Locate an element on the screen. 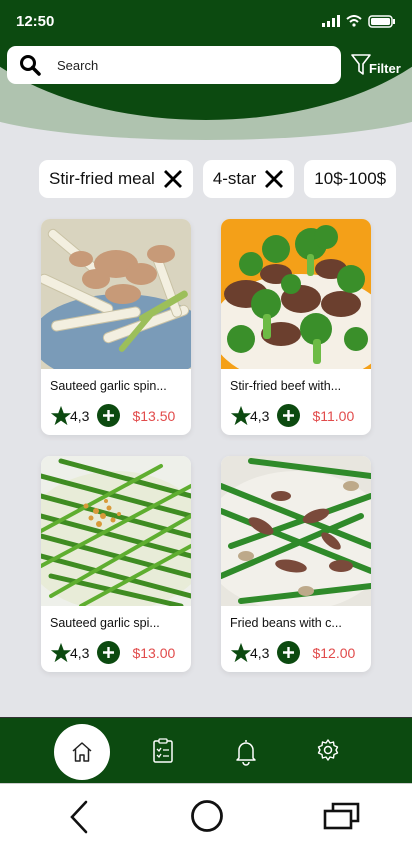 The image size is (412, 847). chip-label: 10$-100$ is located at coordinates (350, 178).